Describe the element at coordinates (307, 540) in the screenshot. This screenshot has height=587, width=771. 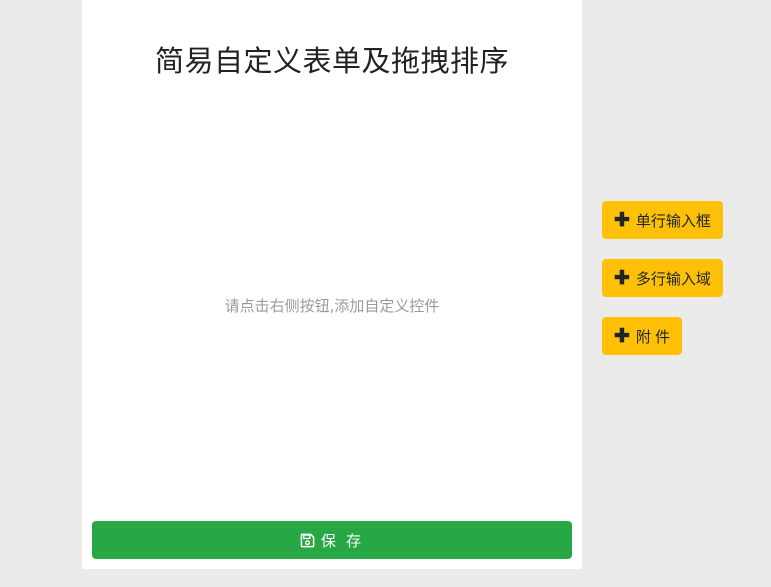
I see `floppy-disk-icon` at that location.